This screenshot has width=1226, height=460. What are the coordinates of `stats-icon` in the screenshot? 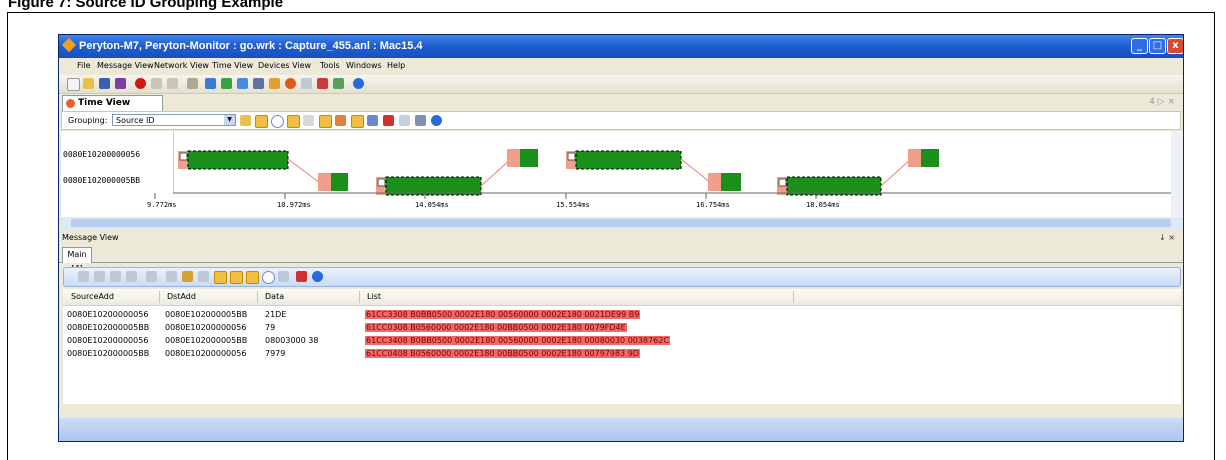 It's located at (306, 83).